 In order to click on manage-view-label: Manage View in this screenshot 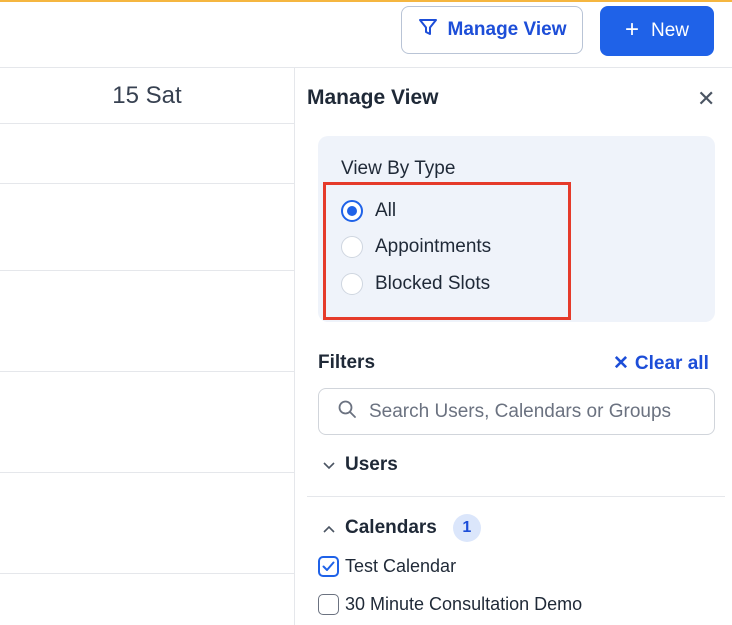, I will do `click(507, 29)`.